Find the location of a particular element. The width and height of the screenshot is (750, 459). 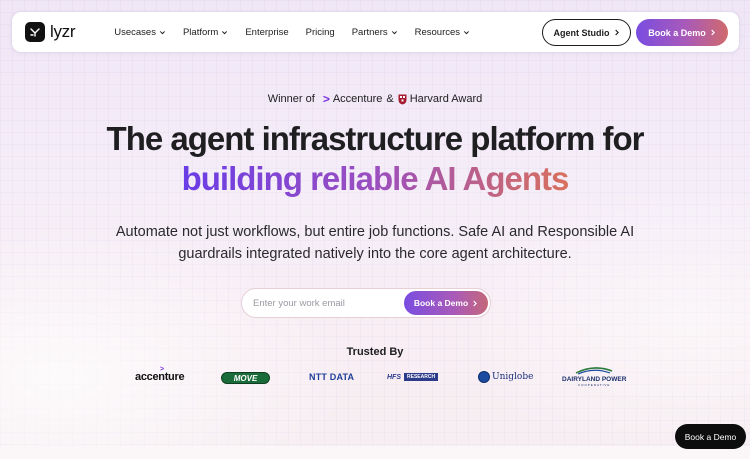

book-demo-label: Book a Demo is located at coordinates (677, 32).